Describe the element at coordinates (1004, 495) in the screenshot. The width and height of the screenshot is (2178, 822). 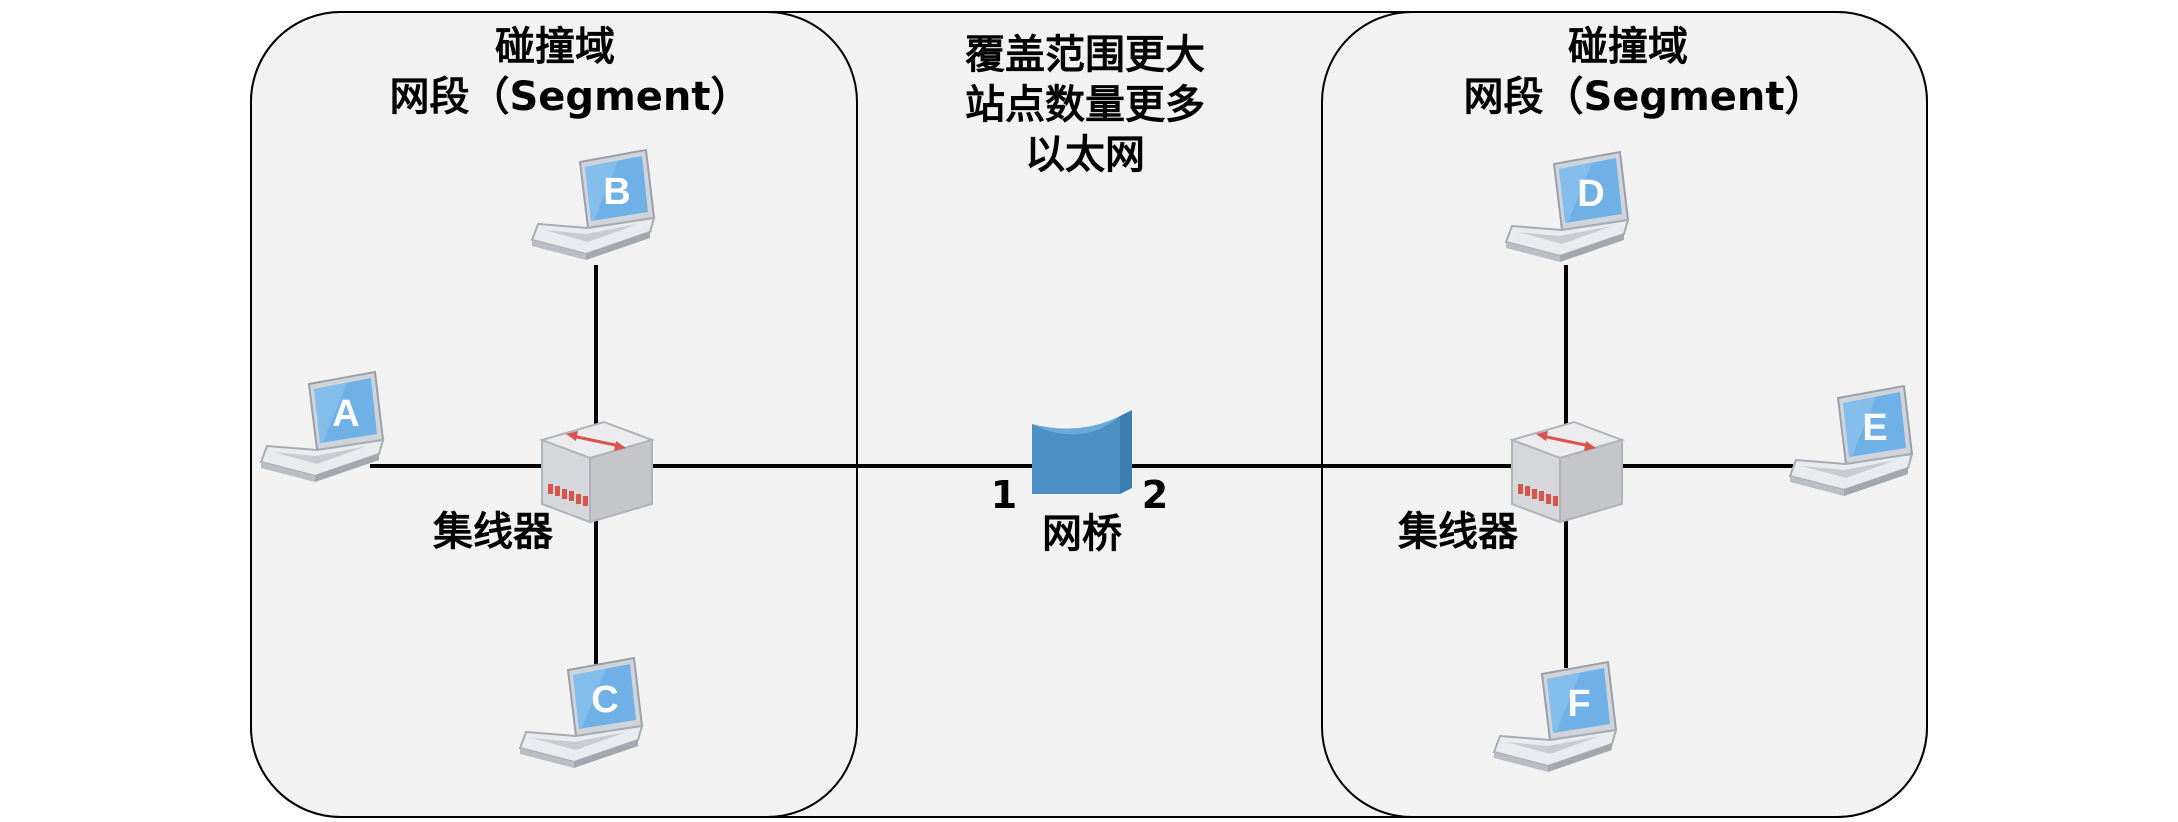
I see `bridge-port-1: 1` at that location.